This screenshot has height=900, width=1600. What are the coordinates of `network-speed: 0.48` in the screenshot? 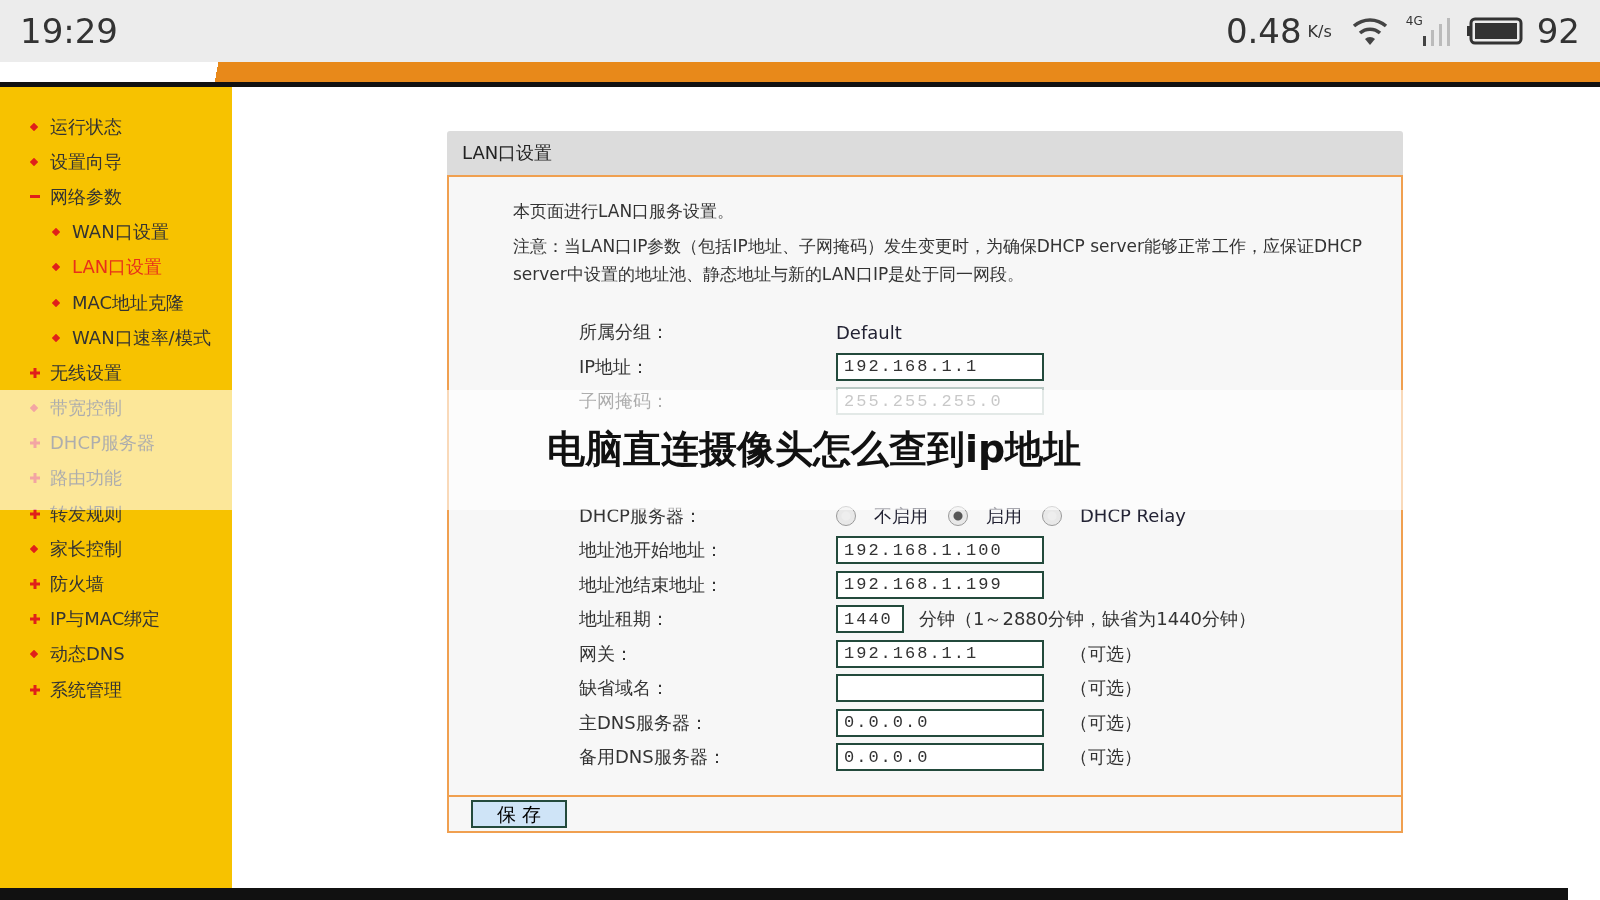 It's located at (1263, 31).